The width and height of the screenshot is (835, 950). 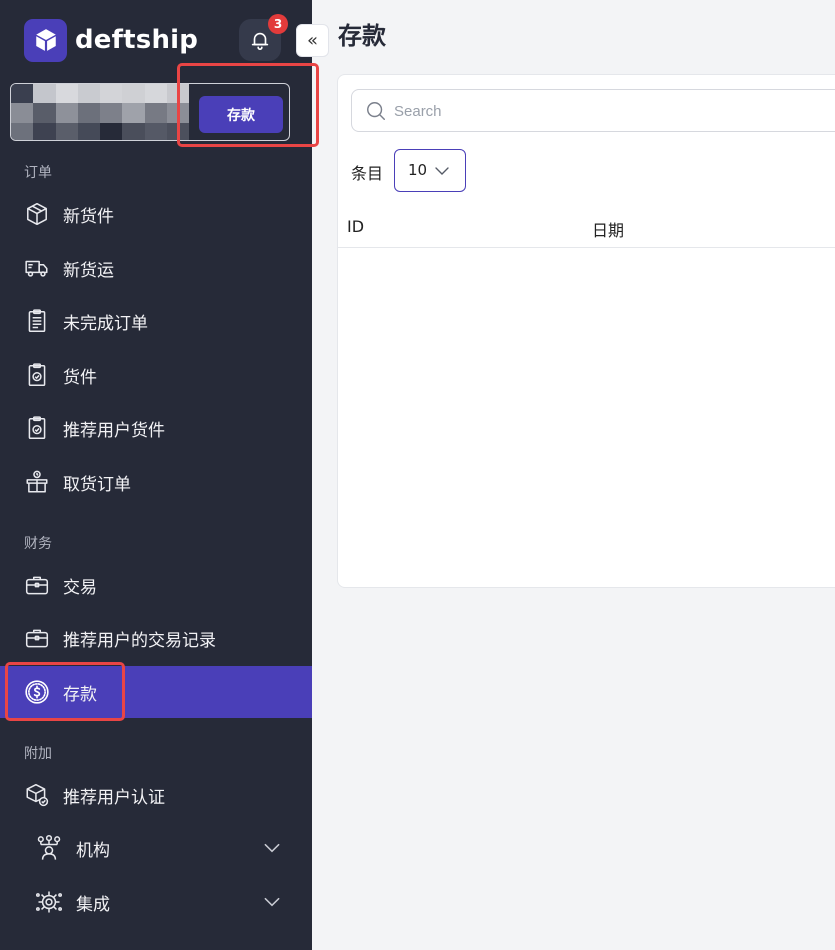 What do you see at coordinates (37, 268) in the screenshot?
I see `truck-icon` at bounding box center [37, 268].